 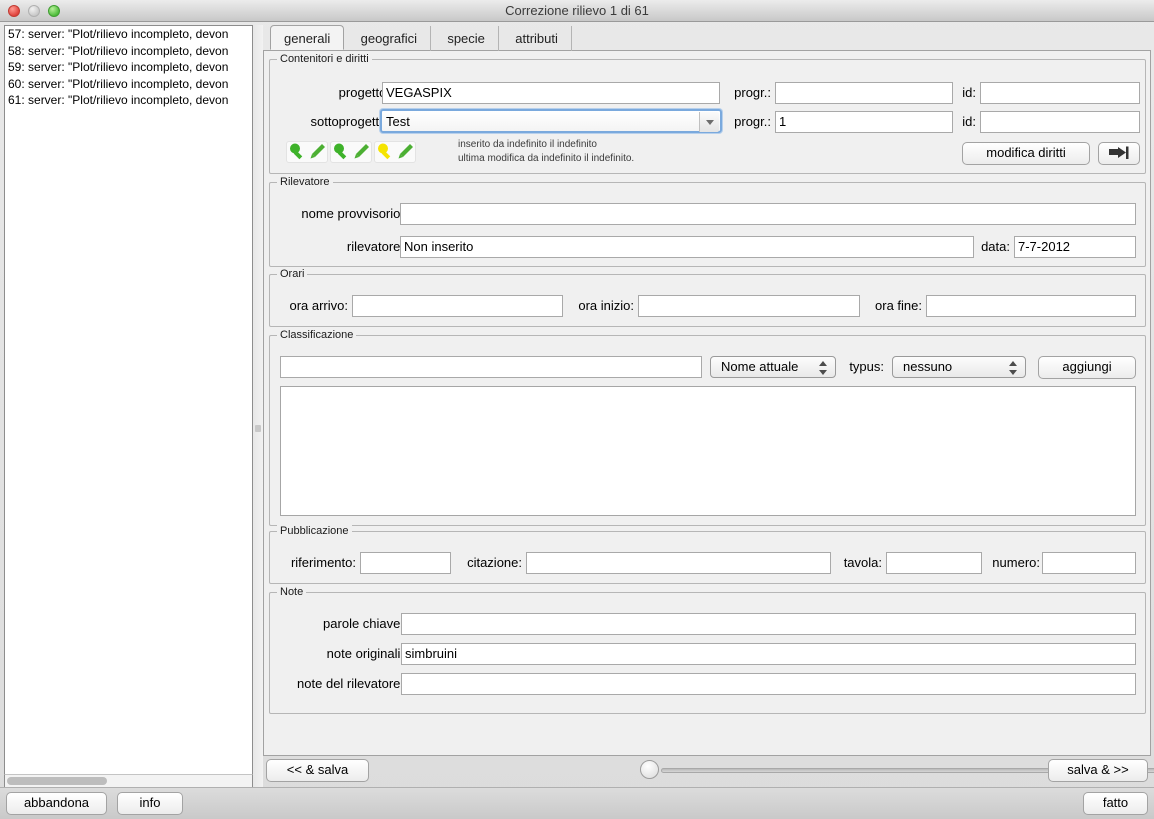 What do you see at coordinates (364, 92) in the screenshot?
I see `progetto-label: progetto:` at bounding box center [364, 92].